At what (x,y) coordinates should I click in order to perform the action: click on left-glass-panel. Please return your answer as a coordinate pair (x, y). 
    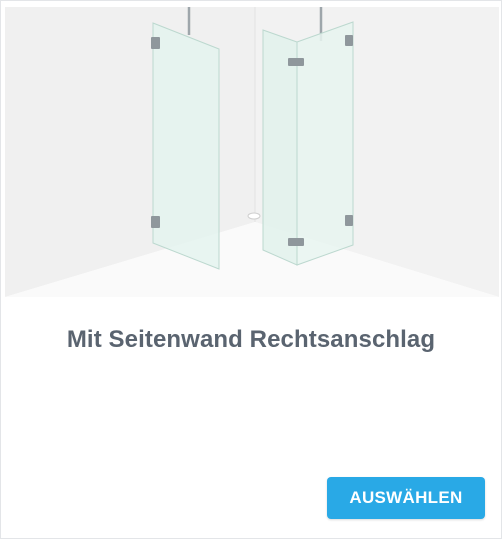
    Looking at the image, I should click on (186, 146).